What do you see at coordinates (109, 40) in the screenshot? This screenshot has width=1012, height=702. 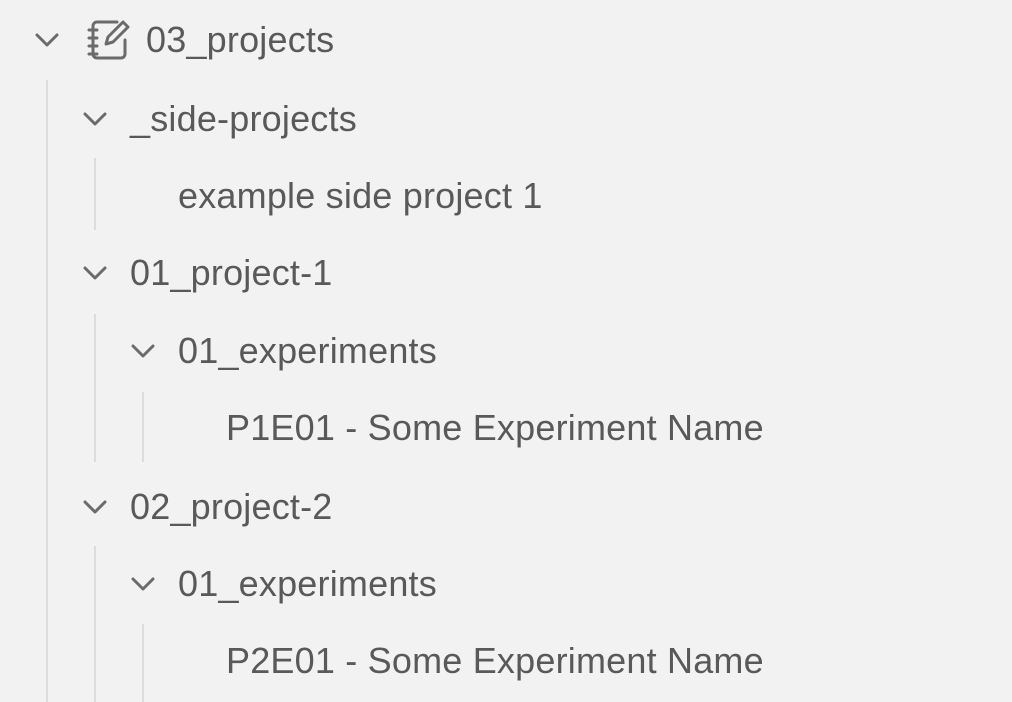 I see `notebook-icon` at bounding box center [109, 40].